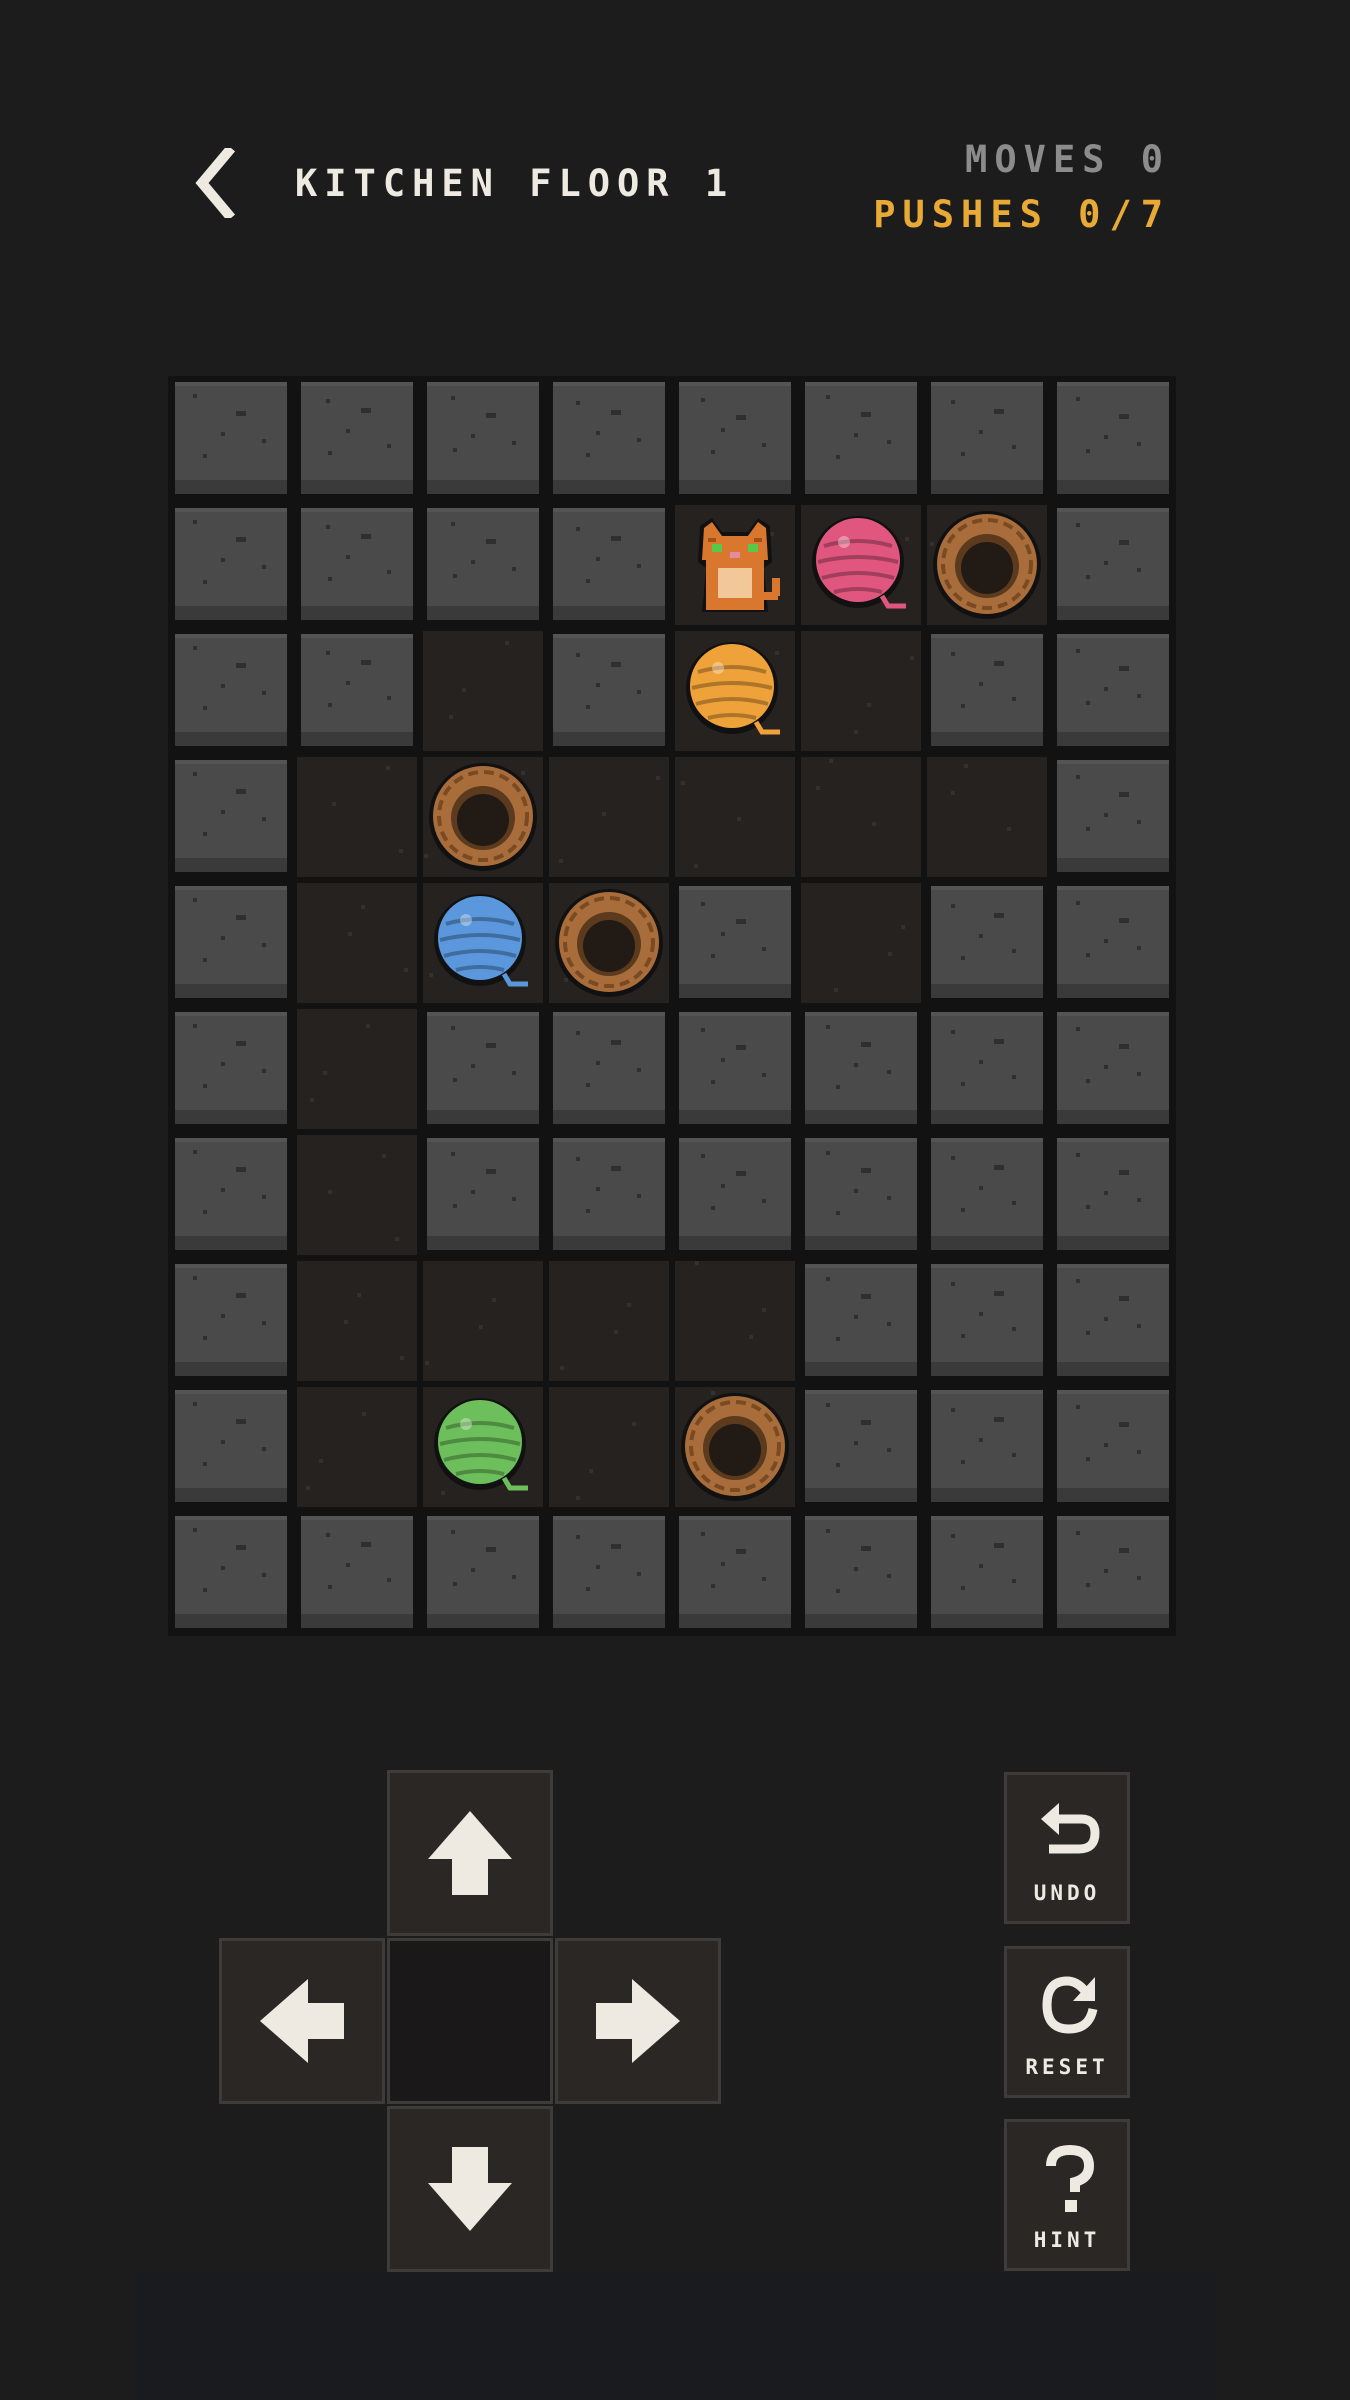  What do you see at coordinates (859, 562) in the screenshot?
I see `yarn-ball-pink` at bounding box center [859, 562].